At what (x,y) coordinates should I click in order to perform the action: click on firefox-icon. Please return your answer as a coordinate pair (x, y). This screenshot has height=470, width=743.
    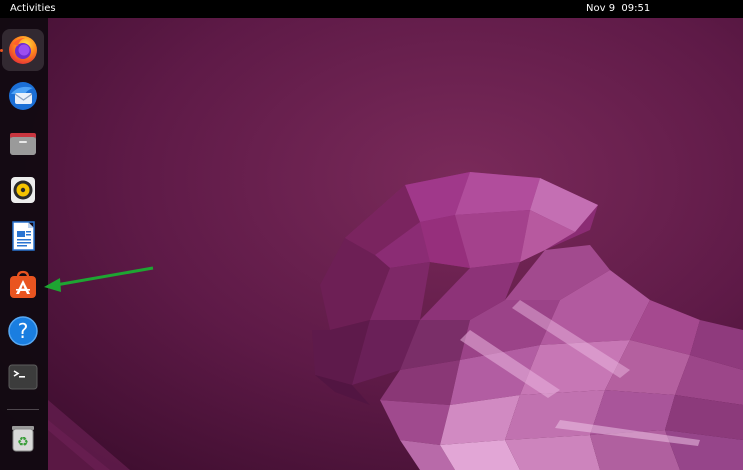
    Looking at the image, I should click on (23, 50).